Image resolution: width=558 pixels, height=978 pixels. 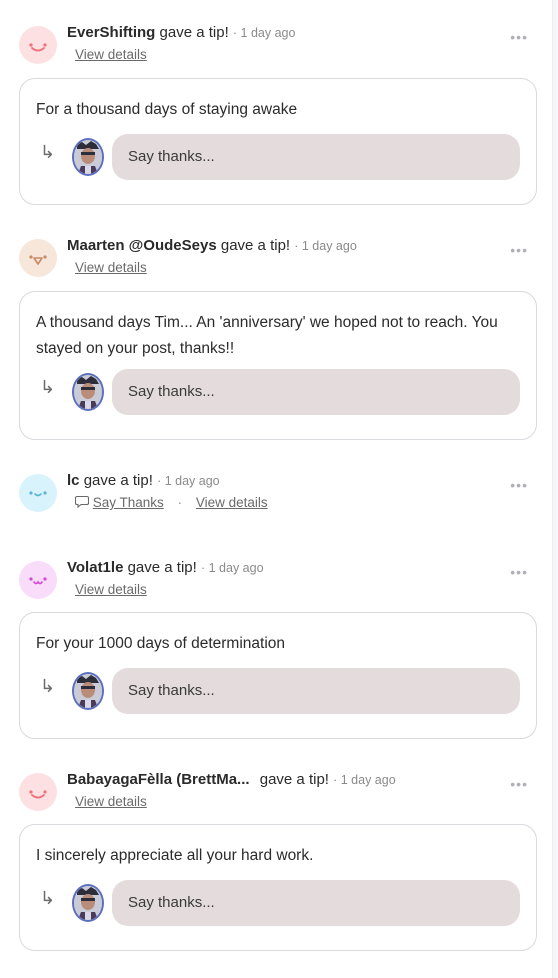 I want to click on tip-header: Volat1le gave a tip! · 1 day ago, so click(x=165, y=567).